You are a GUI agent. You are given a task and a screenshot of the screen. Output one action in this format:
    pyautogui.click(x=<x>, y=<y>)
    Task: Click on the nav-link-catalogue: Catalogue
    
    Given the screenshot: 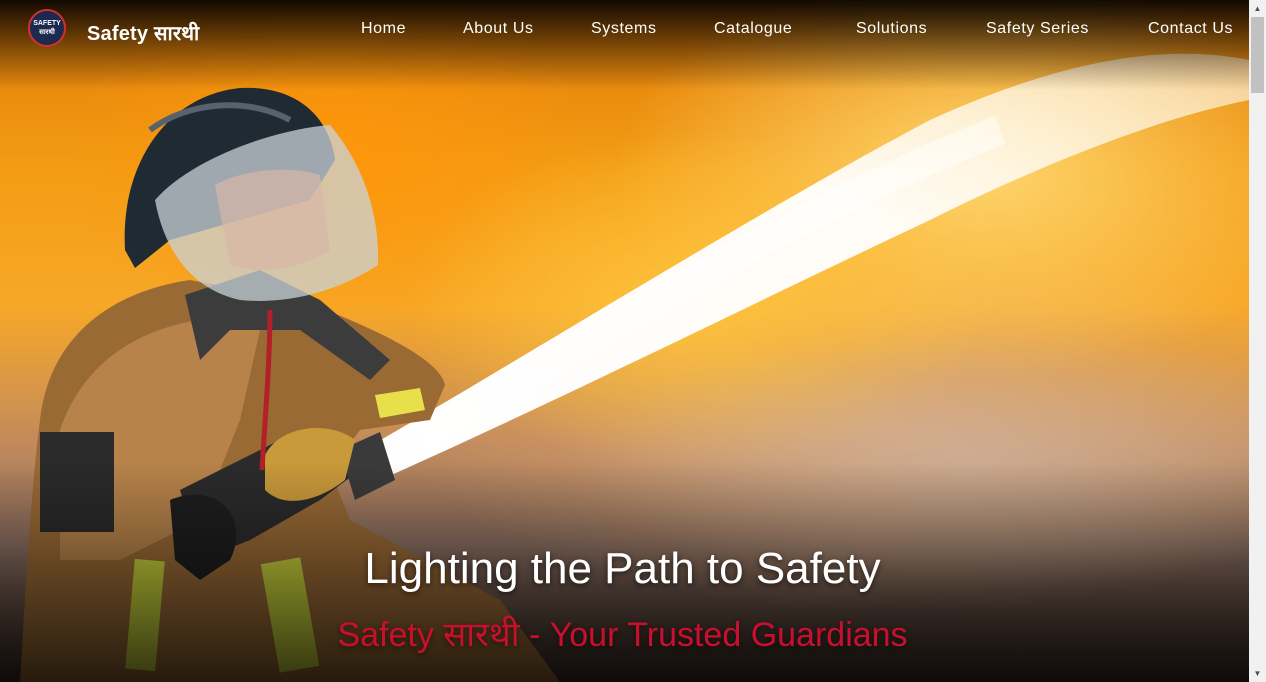 What is the action you would take?
    pyautogui.click(x=753, y=29)
    